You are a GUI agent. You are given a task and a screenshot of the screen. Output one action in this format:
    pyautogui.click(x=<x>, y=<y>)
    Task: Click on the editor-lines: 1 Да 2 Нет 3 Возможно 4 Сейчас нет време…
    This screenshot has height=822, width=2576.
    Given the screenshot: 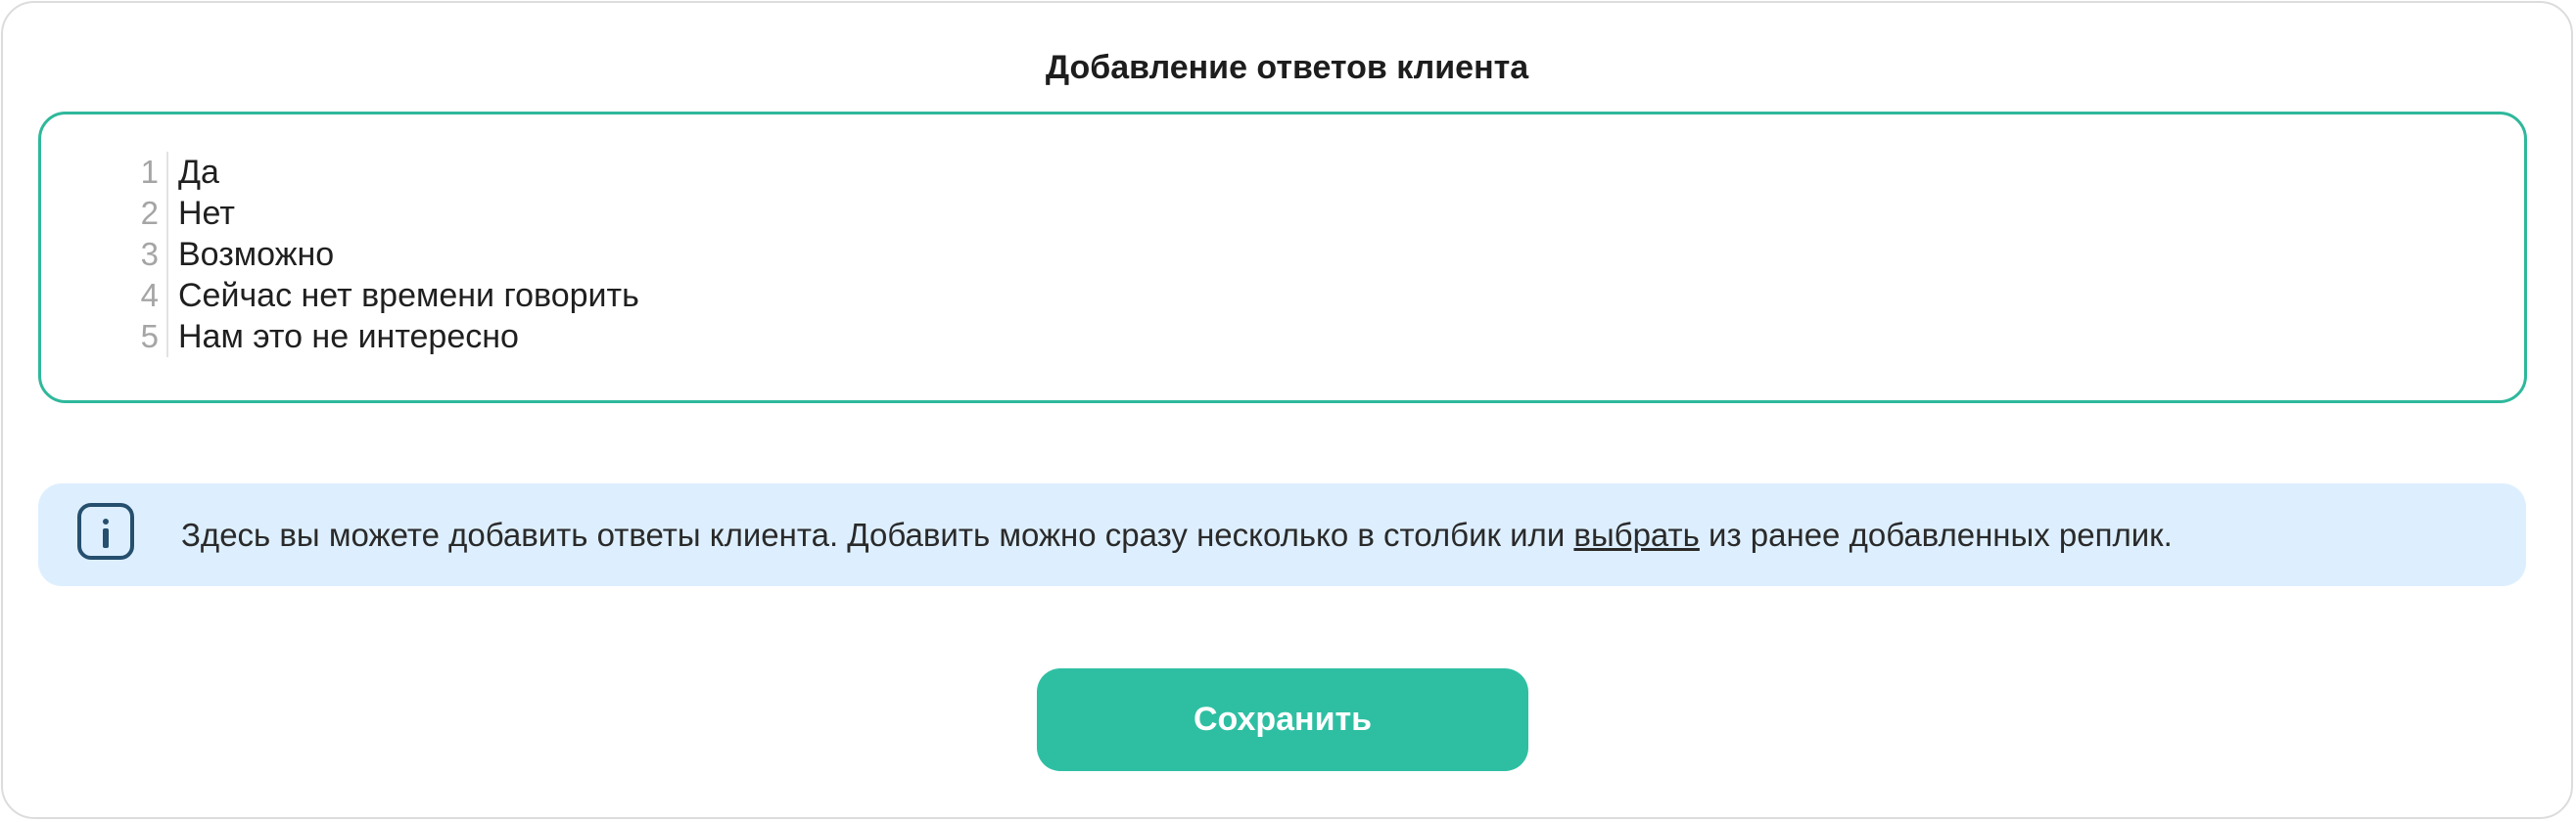 What is the action you would take?
    pyautogui.click(x=369, y=255)
    